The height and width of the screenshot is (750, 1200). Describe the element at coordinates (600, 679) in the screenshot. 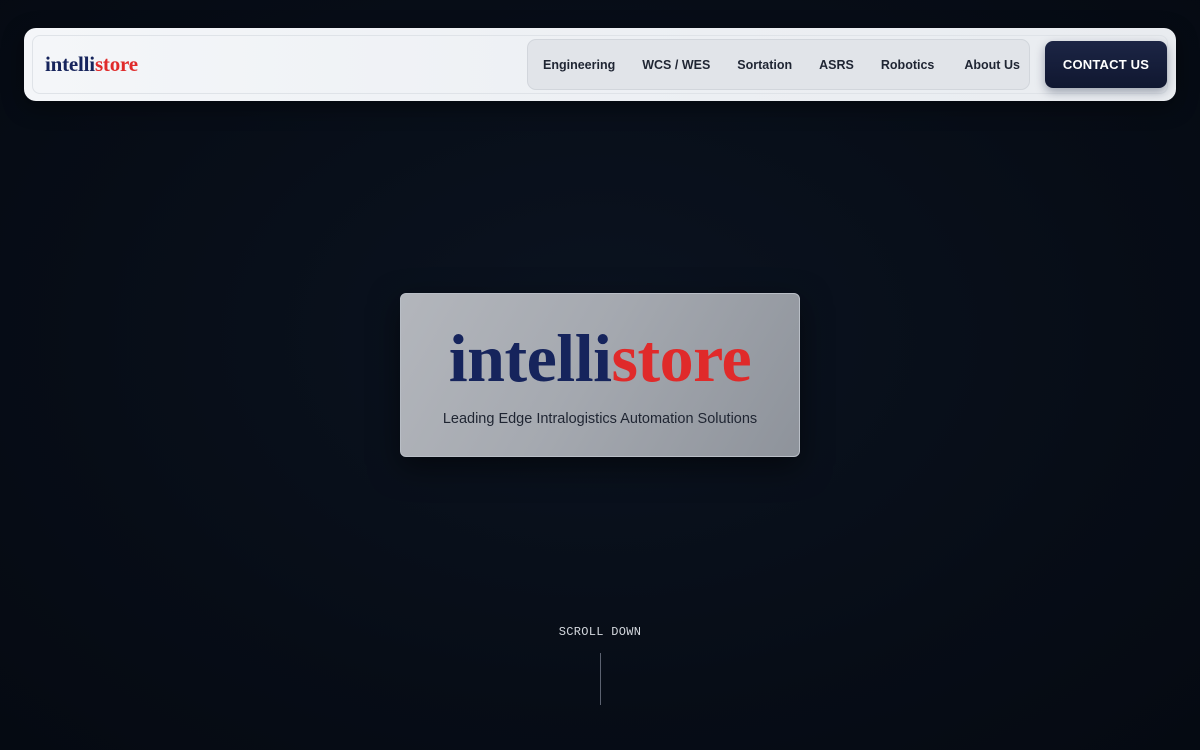

I see `scroll-indicator-line` at that location.